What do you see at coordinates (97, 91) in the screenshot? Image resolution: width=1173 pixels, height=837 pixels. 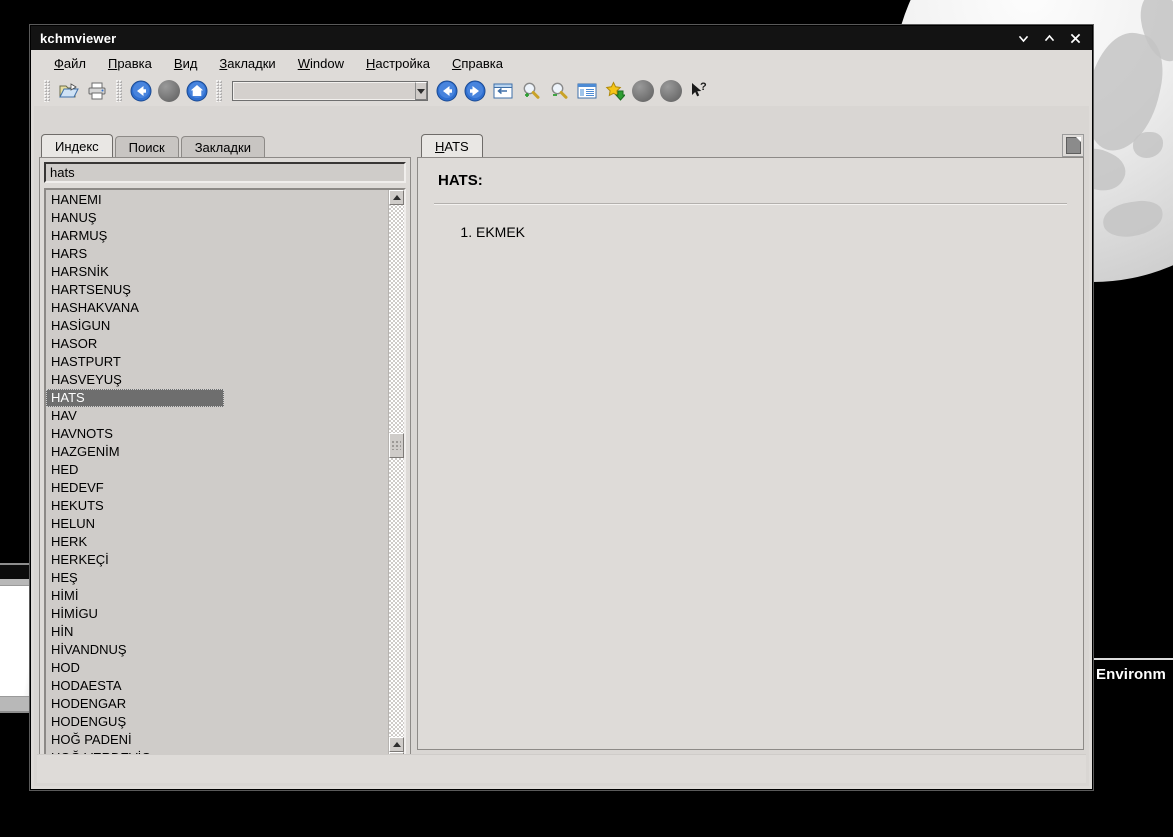 I see `print-icon` at bounding box center [97, 91].